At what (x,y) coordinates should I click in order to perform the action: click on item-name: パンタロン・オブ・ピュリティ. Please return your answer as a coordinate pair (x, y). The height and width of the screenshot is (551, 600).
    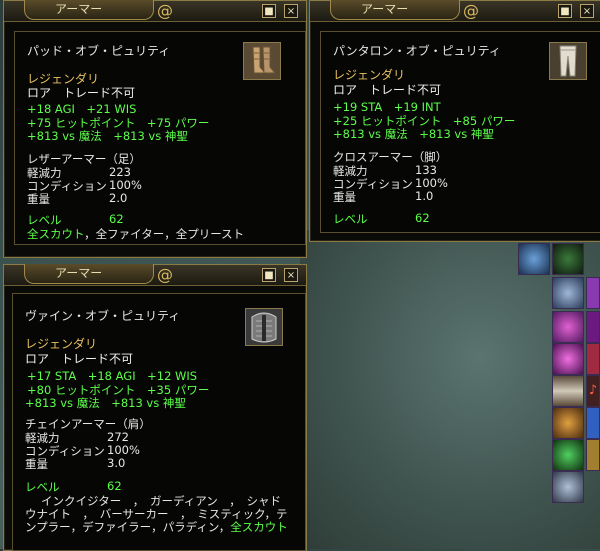
    Looking at the image, I should click on (417, 51).